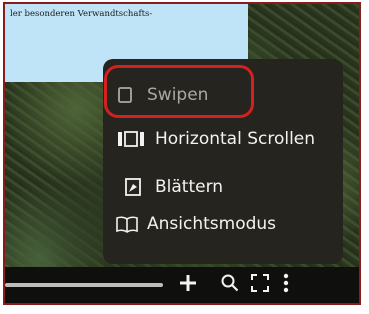  Describe the element at coordinates (179, 91) in the screenshot. I see `annotation-highlight-circle` at that location.